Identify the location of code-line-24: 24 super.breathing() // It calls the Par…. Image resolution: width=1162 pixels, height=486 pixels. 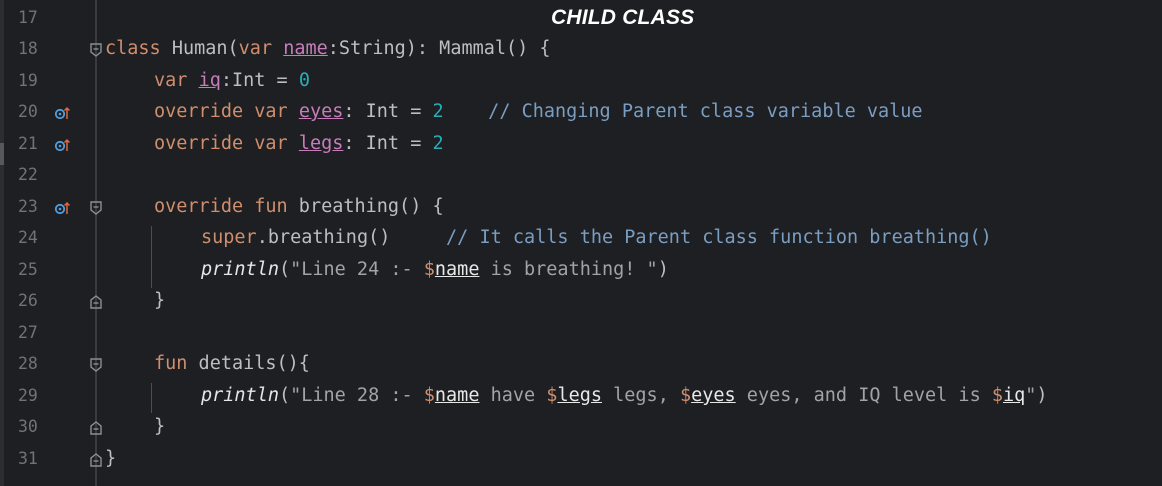
(581, 239).